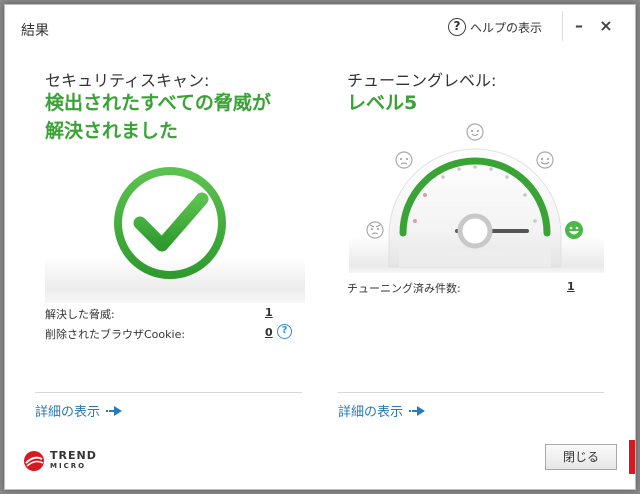  I want to click on close-button: 閉じる, so click(581, 457).